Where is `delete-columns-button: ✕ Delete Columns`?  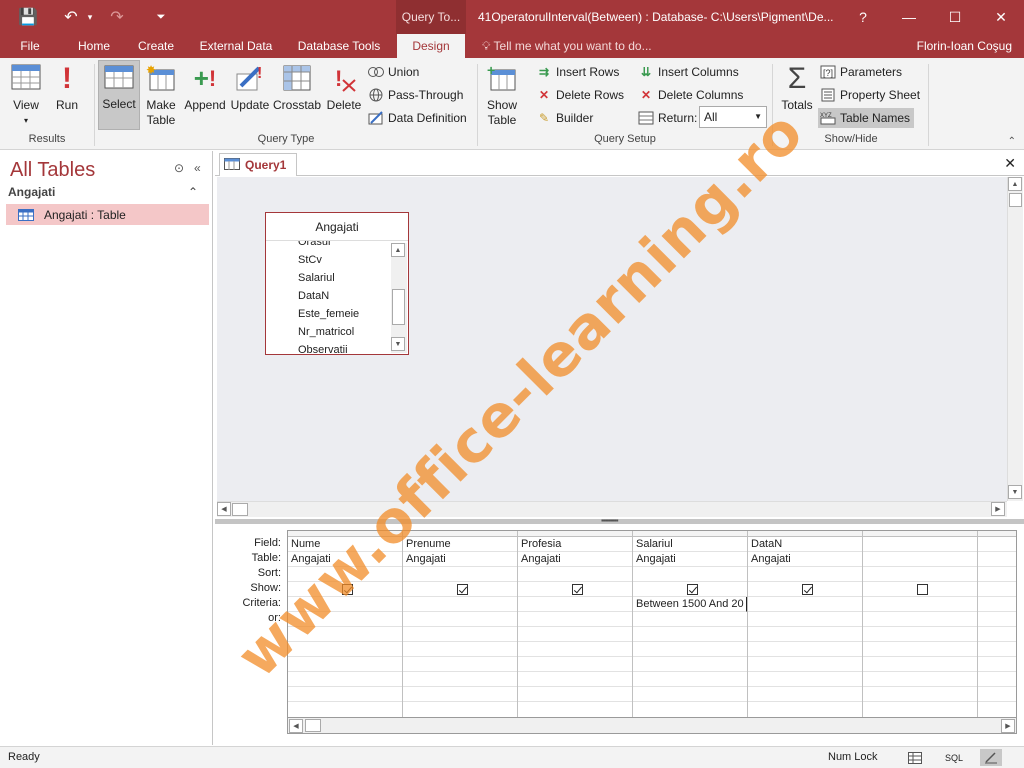 delete-columns-button: ✕ Delete Columns is located at coordinates (690, 95).